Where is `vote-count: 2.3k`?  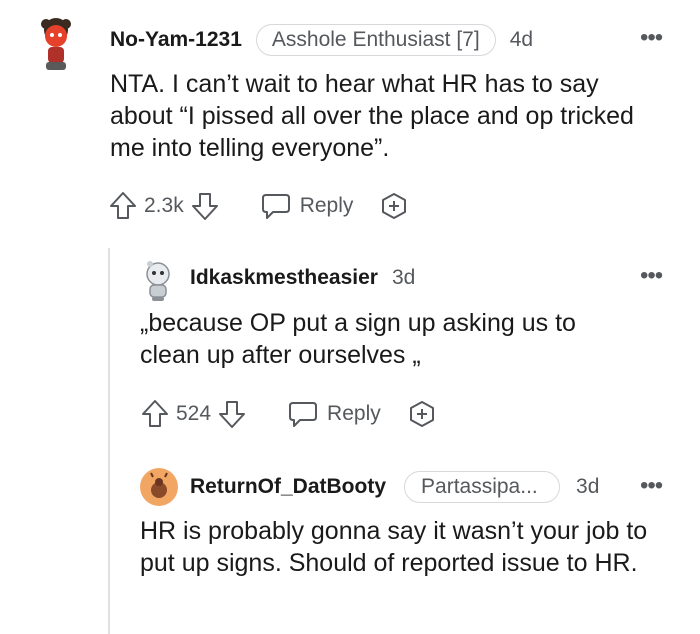
vote-count: 2.3k is located at coordinates (164, 205).